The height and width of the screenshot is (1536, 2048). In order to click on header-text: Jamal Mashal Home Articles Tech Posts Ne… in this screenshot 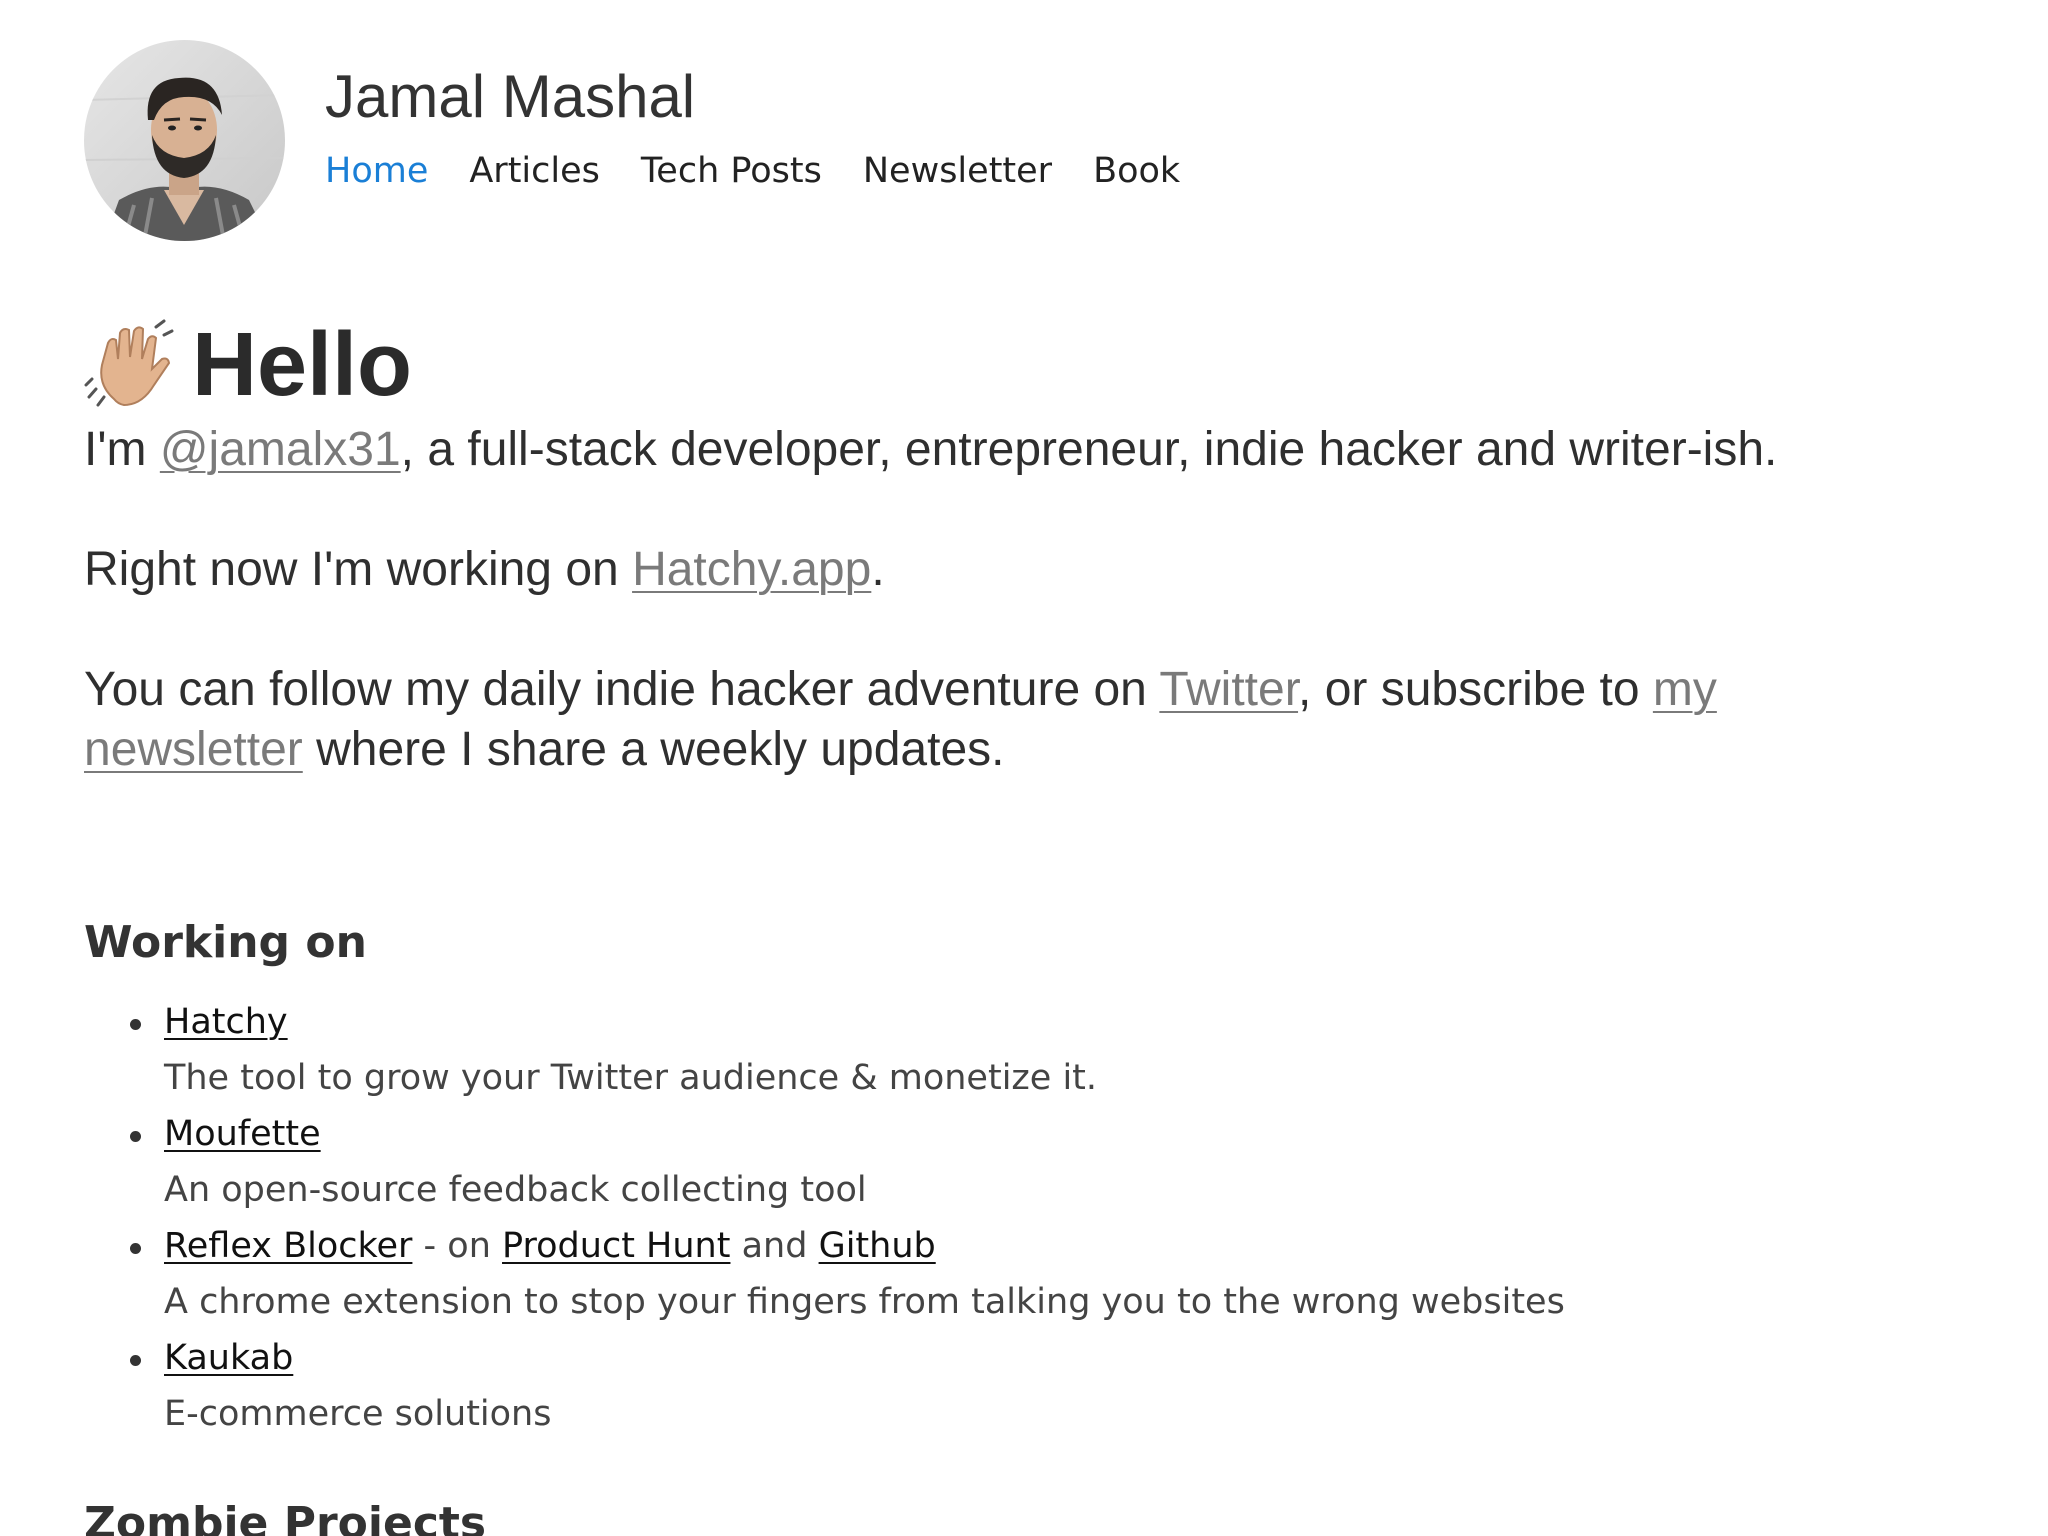, I will do `click(773, 116)`.